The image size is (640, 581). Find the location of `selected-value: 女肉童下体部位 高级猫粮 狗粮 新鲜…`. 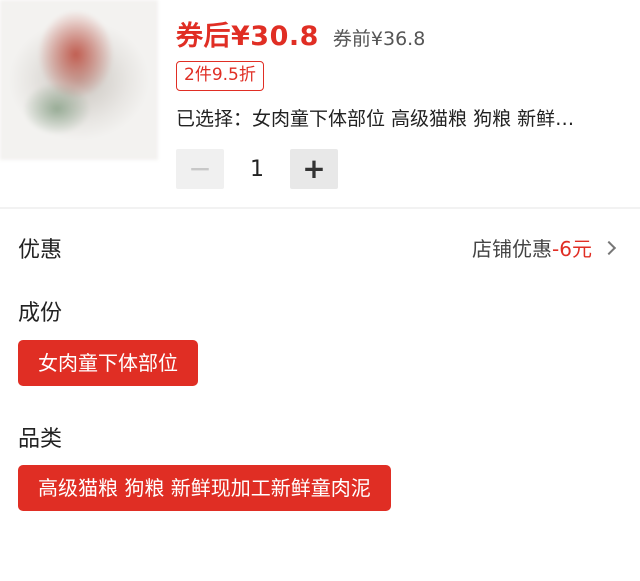

selected-value: 女肉童下体部位 高级猫粮 狗粮 新鲜… is located at coordinates (413, 119).